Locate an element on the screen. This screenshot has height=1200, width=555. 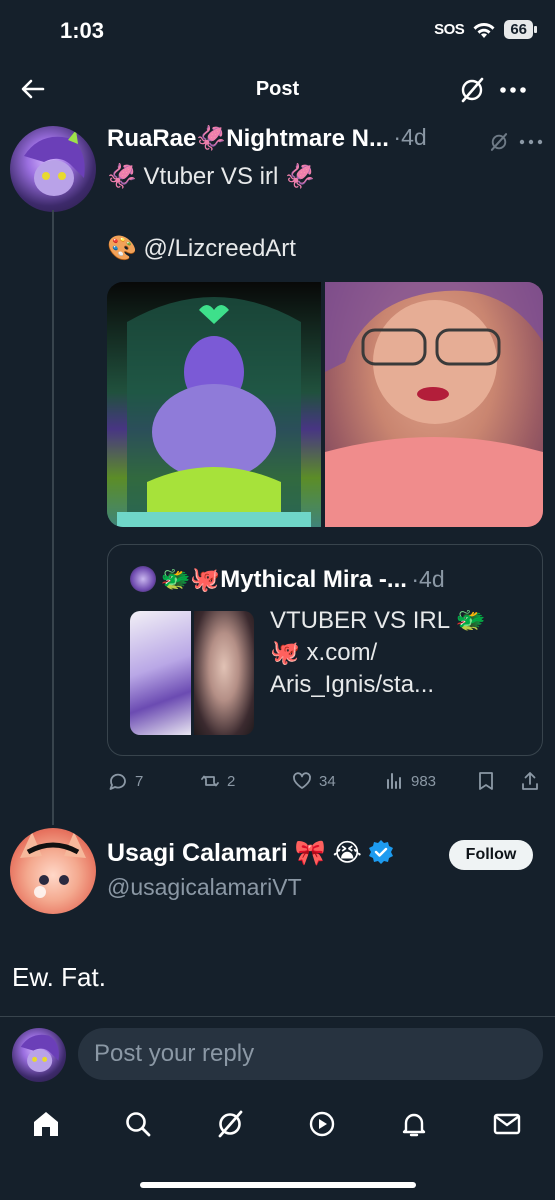
home-indicator is located at coordinates (278, 1185).